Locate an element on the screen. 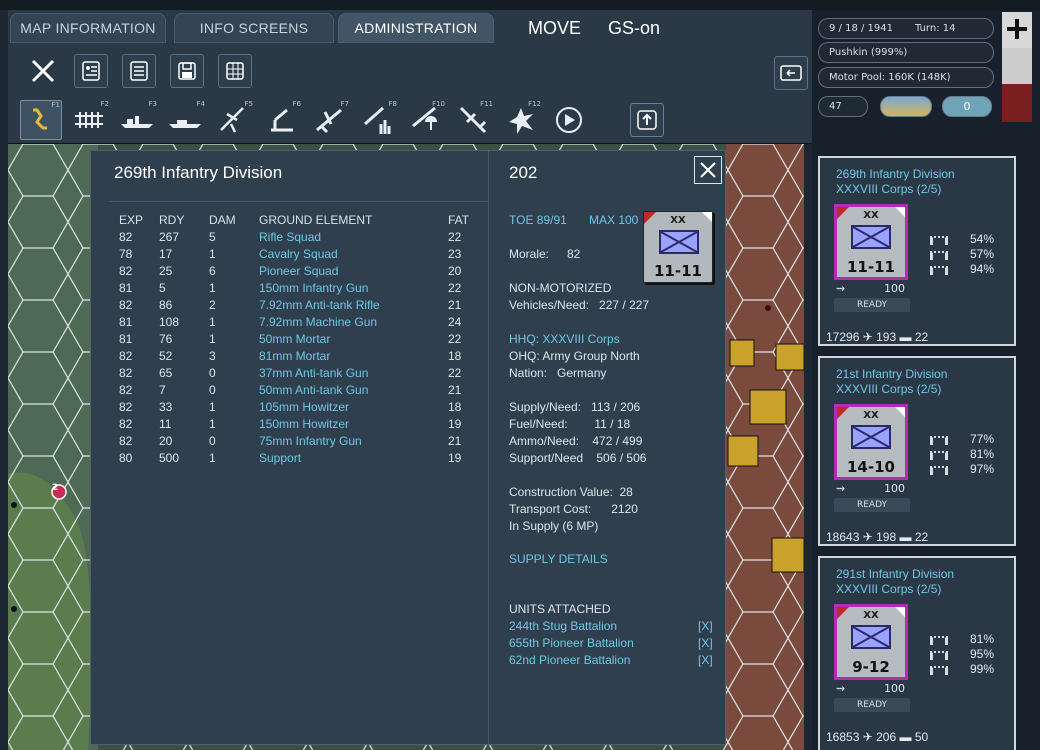  weather-icon is located at coordinates (906, 106).